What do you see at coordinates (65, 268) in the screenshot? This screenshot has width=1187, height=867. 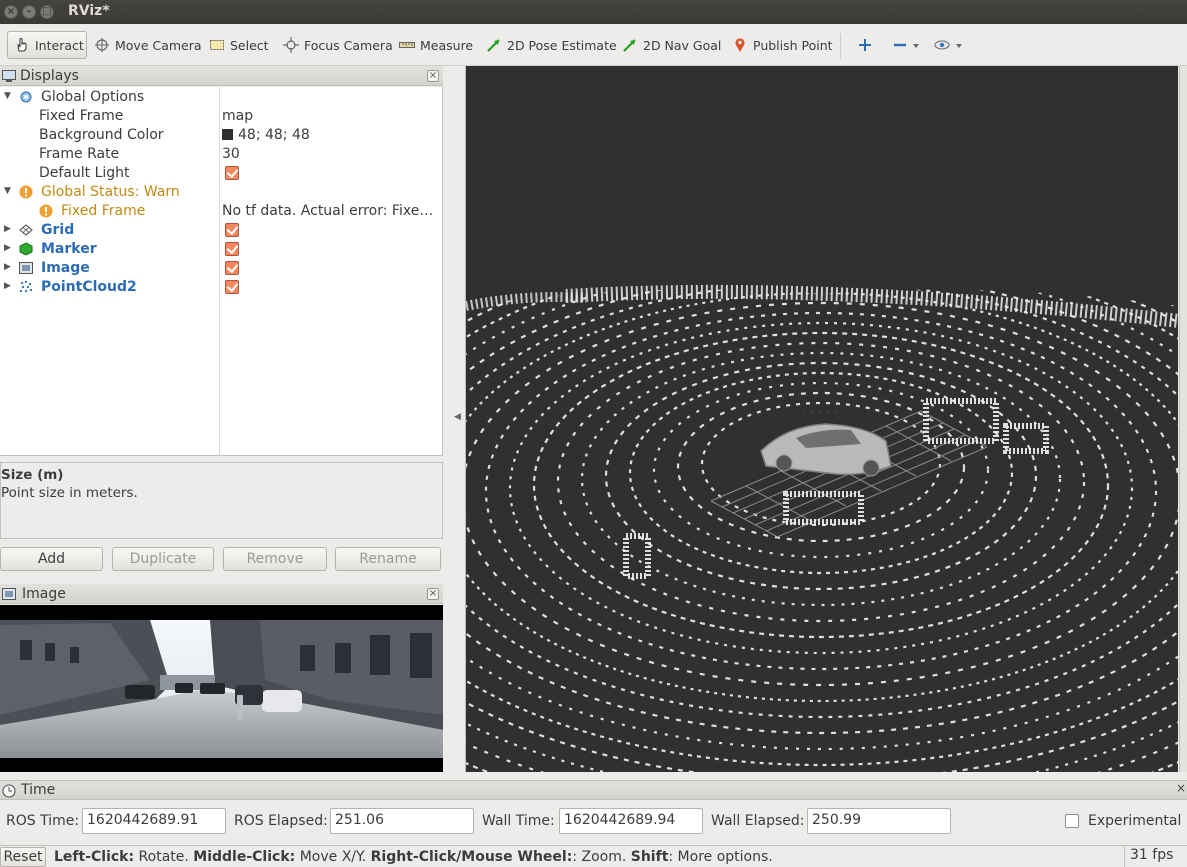 I see `image-display-label: Image` at bounding box center [65, 268].